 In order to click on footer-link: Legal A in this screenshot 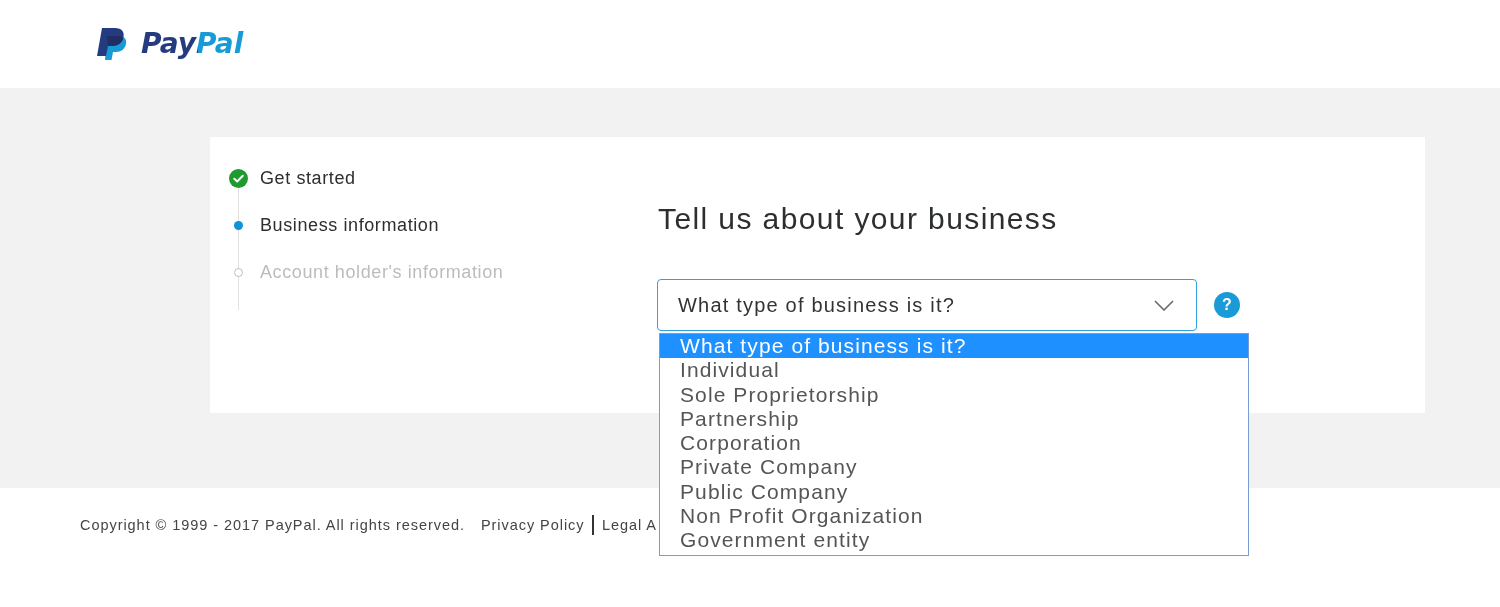, I will do `click(629, 525)`.